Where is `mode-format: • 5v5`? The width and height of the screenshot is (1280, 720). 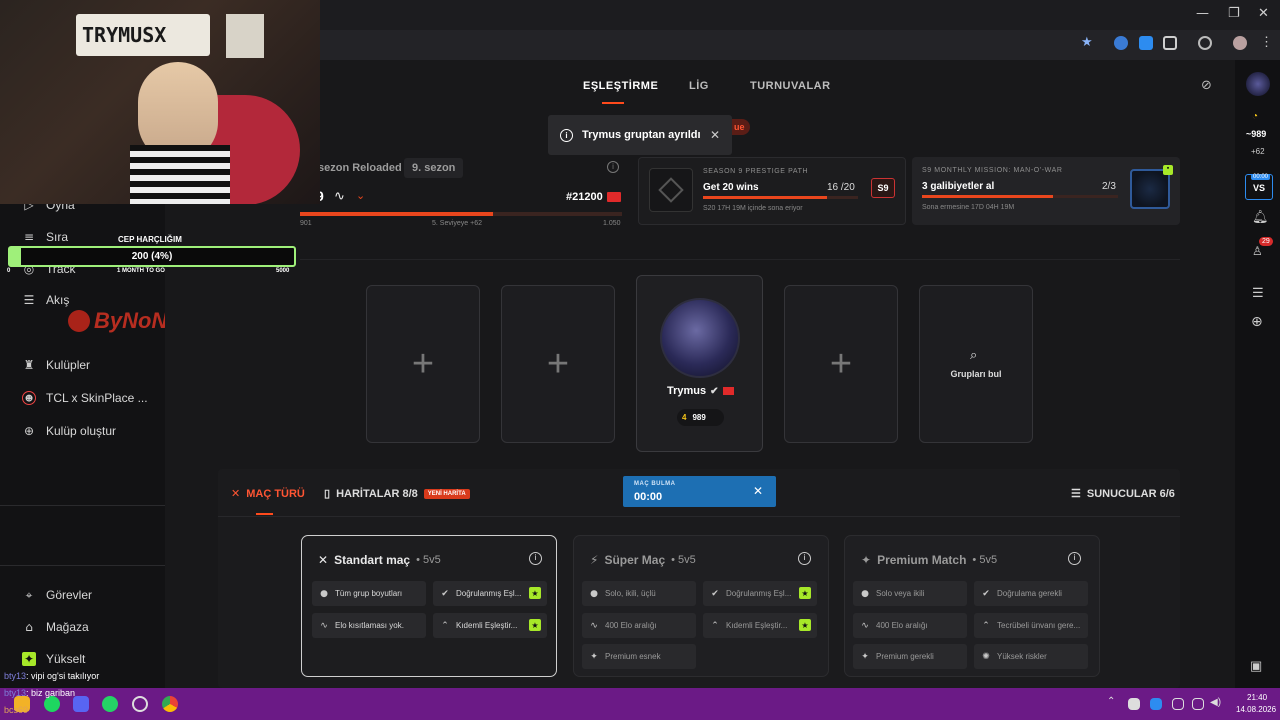 mode-format: • 5v5 is located at coordinates (985, 560).